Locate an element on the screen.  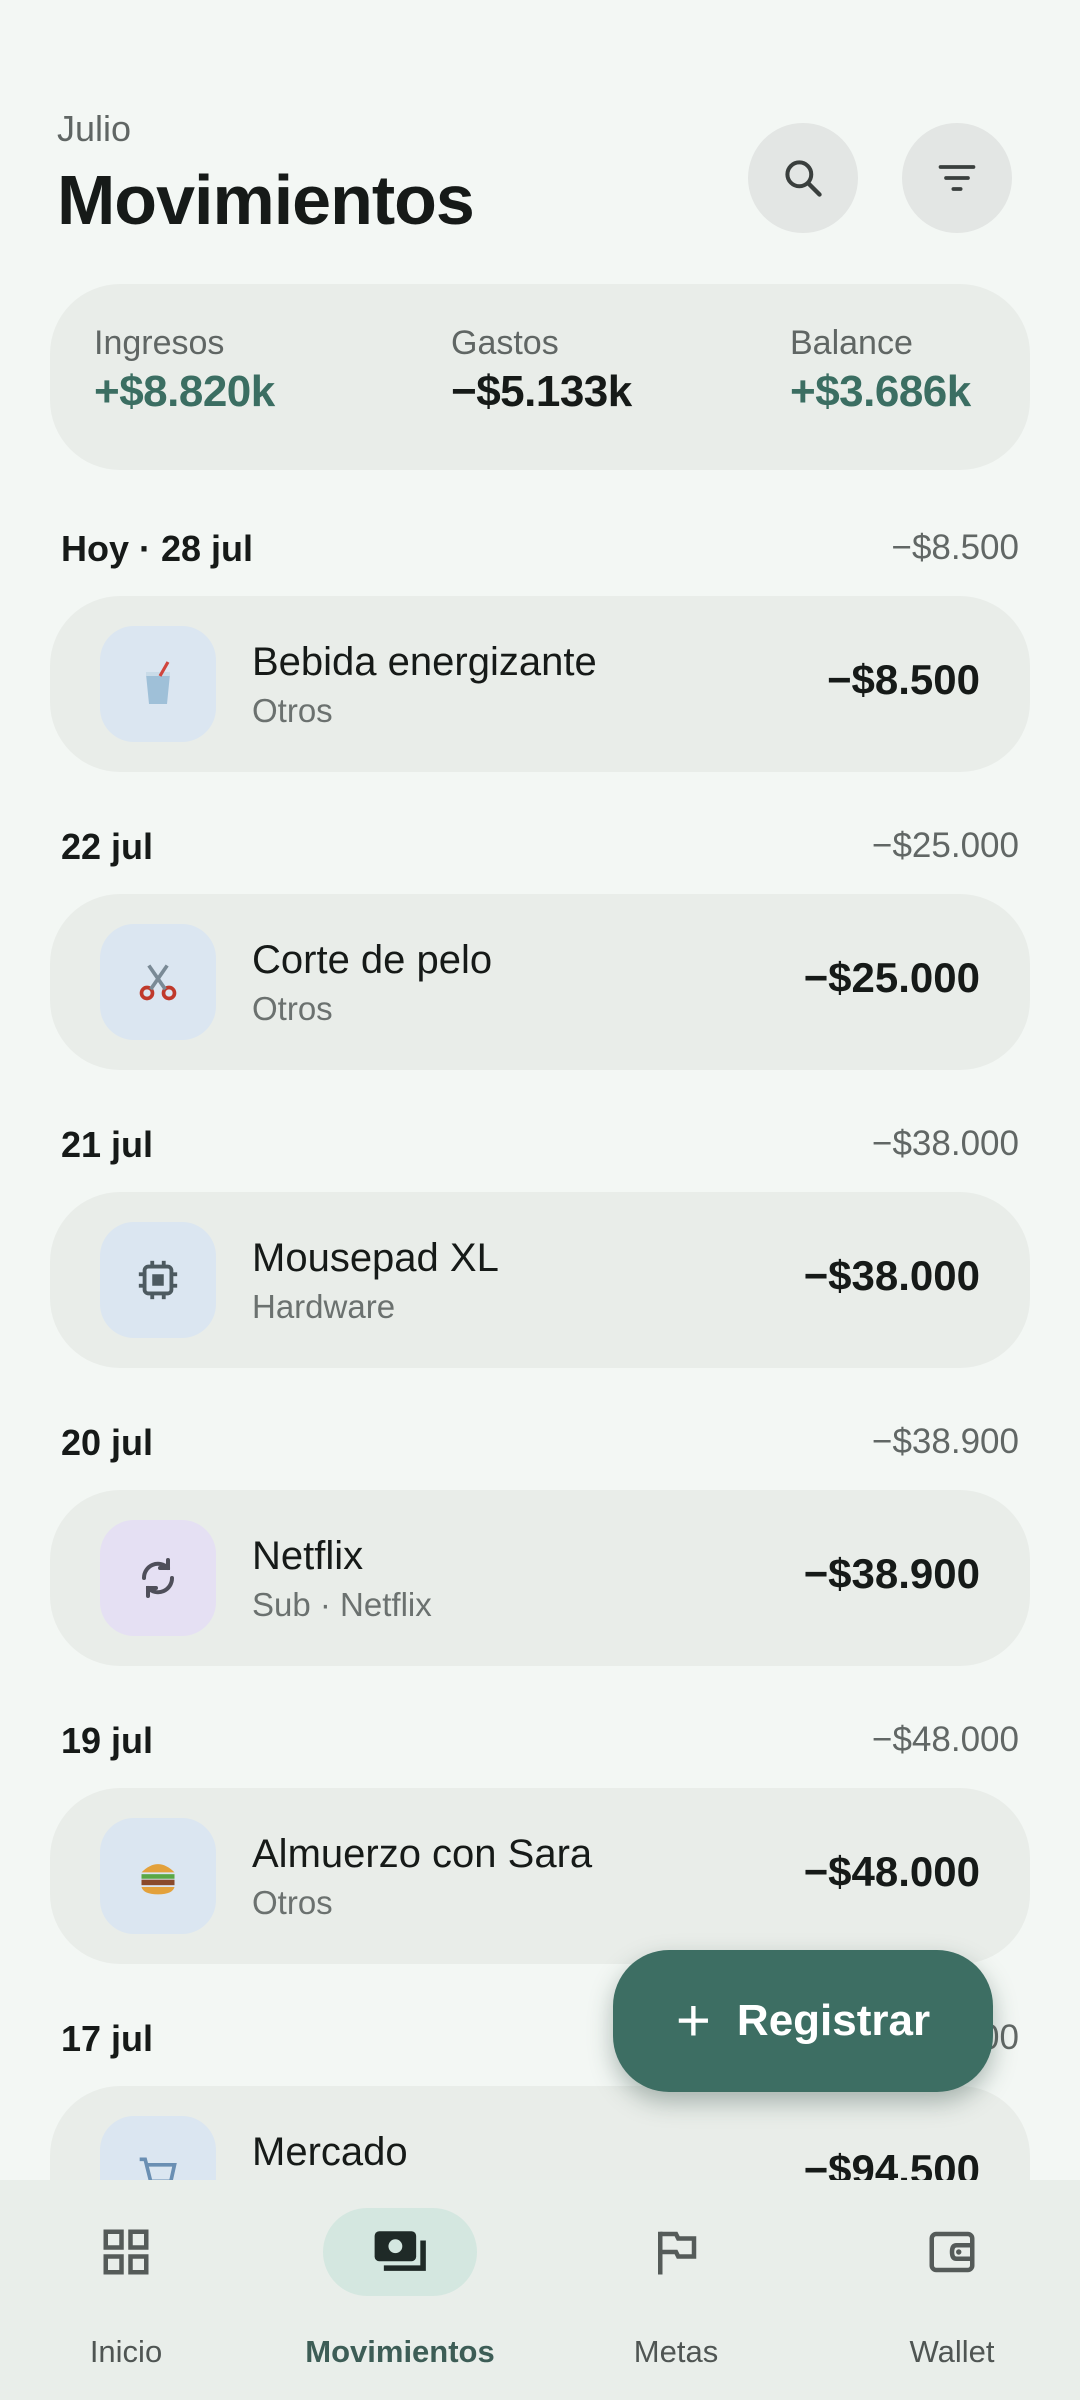
nav-item-metas: Metas is located at coordinates (676, 2290).